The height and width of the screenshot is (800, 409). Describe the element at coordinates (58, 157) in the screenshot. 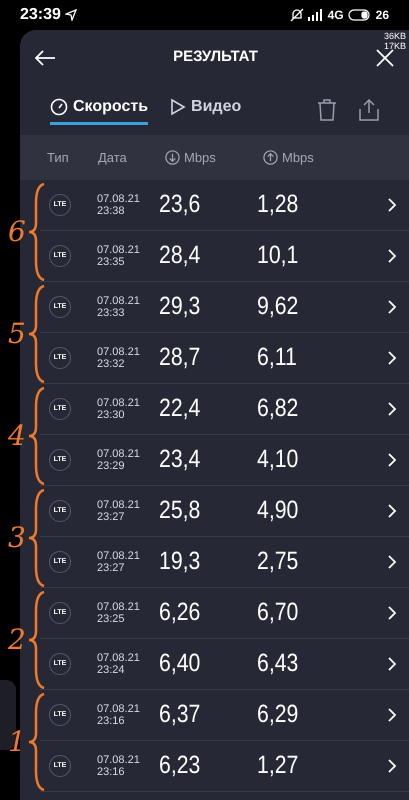

I see `column-header: Тип` at that location.